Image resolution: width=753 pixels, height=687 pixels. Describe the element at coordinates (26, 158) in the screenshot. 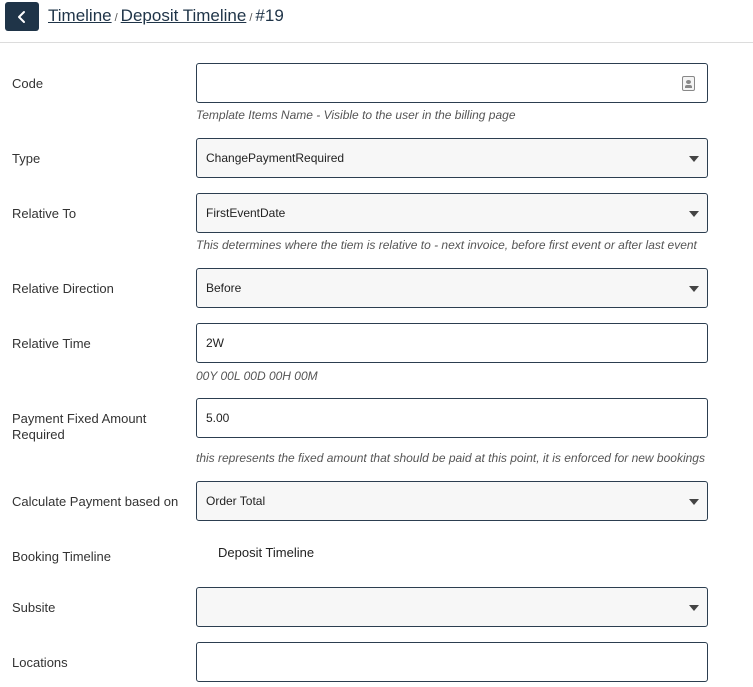

I see `type-label: Type` at that location.